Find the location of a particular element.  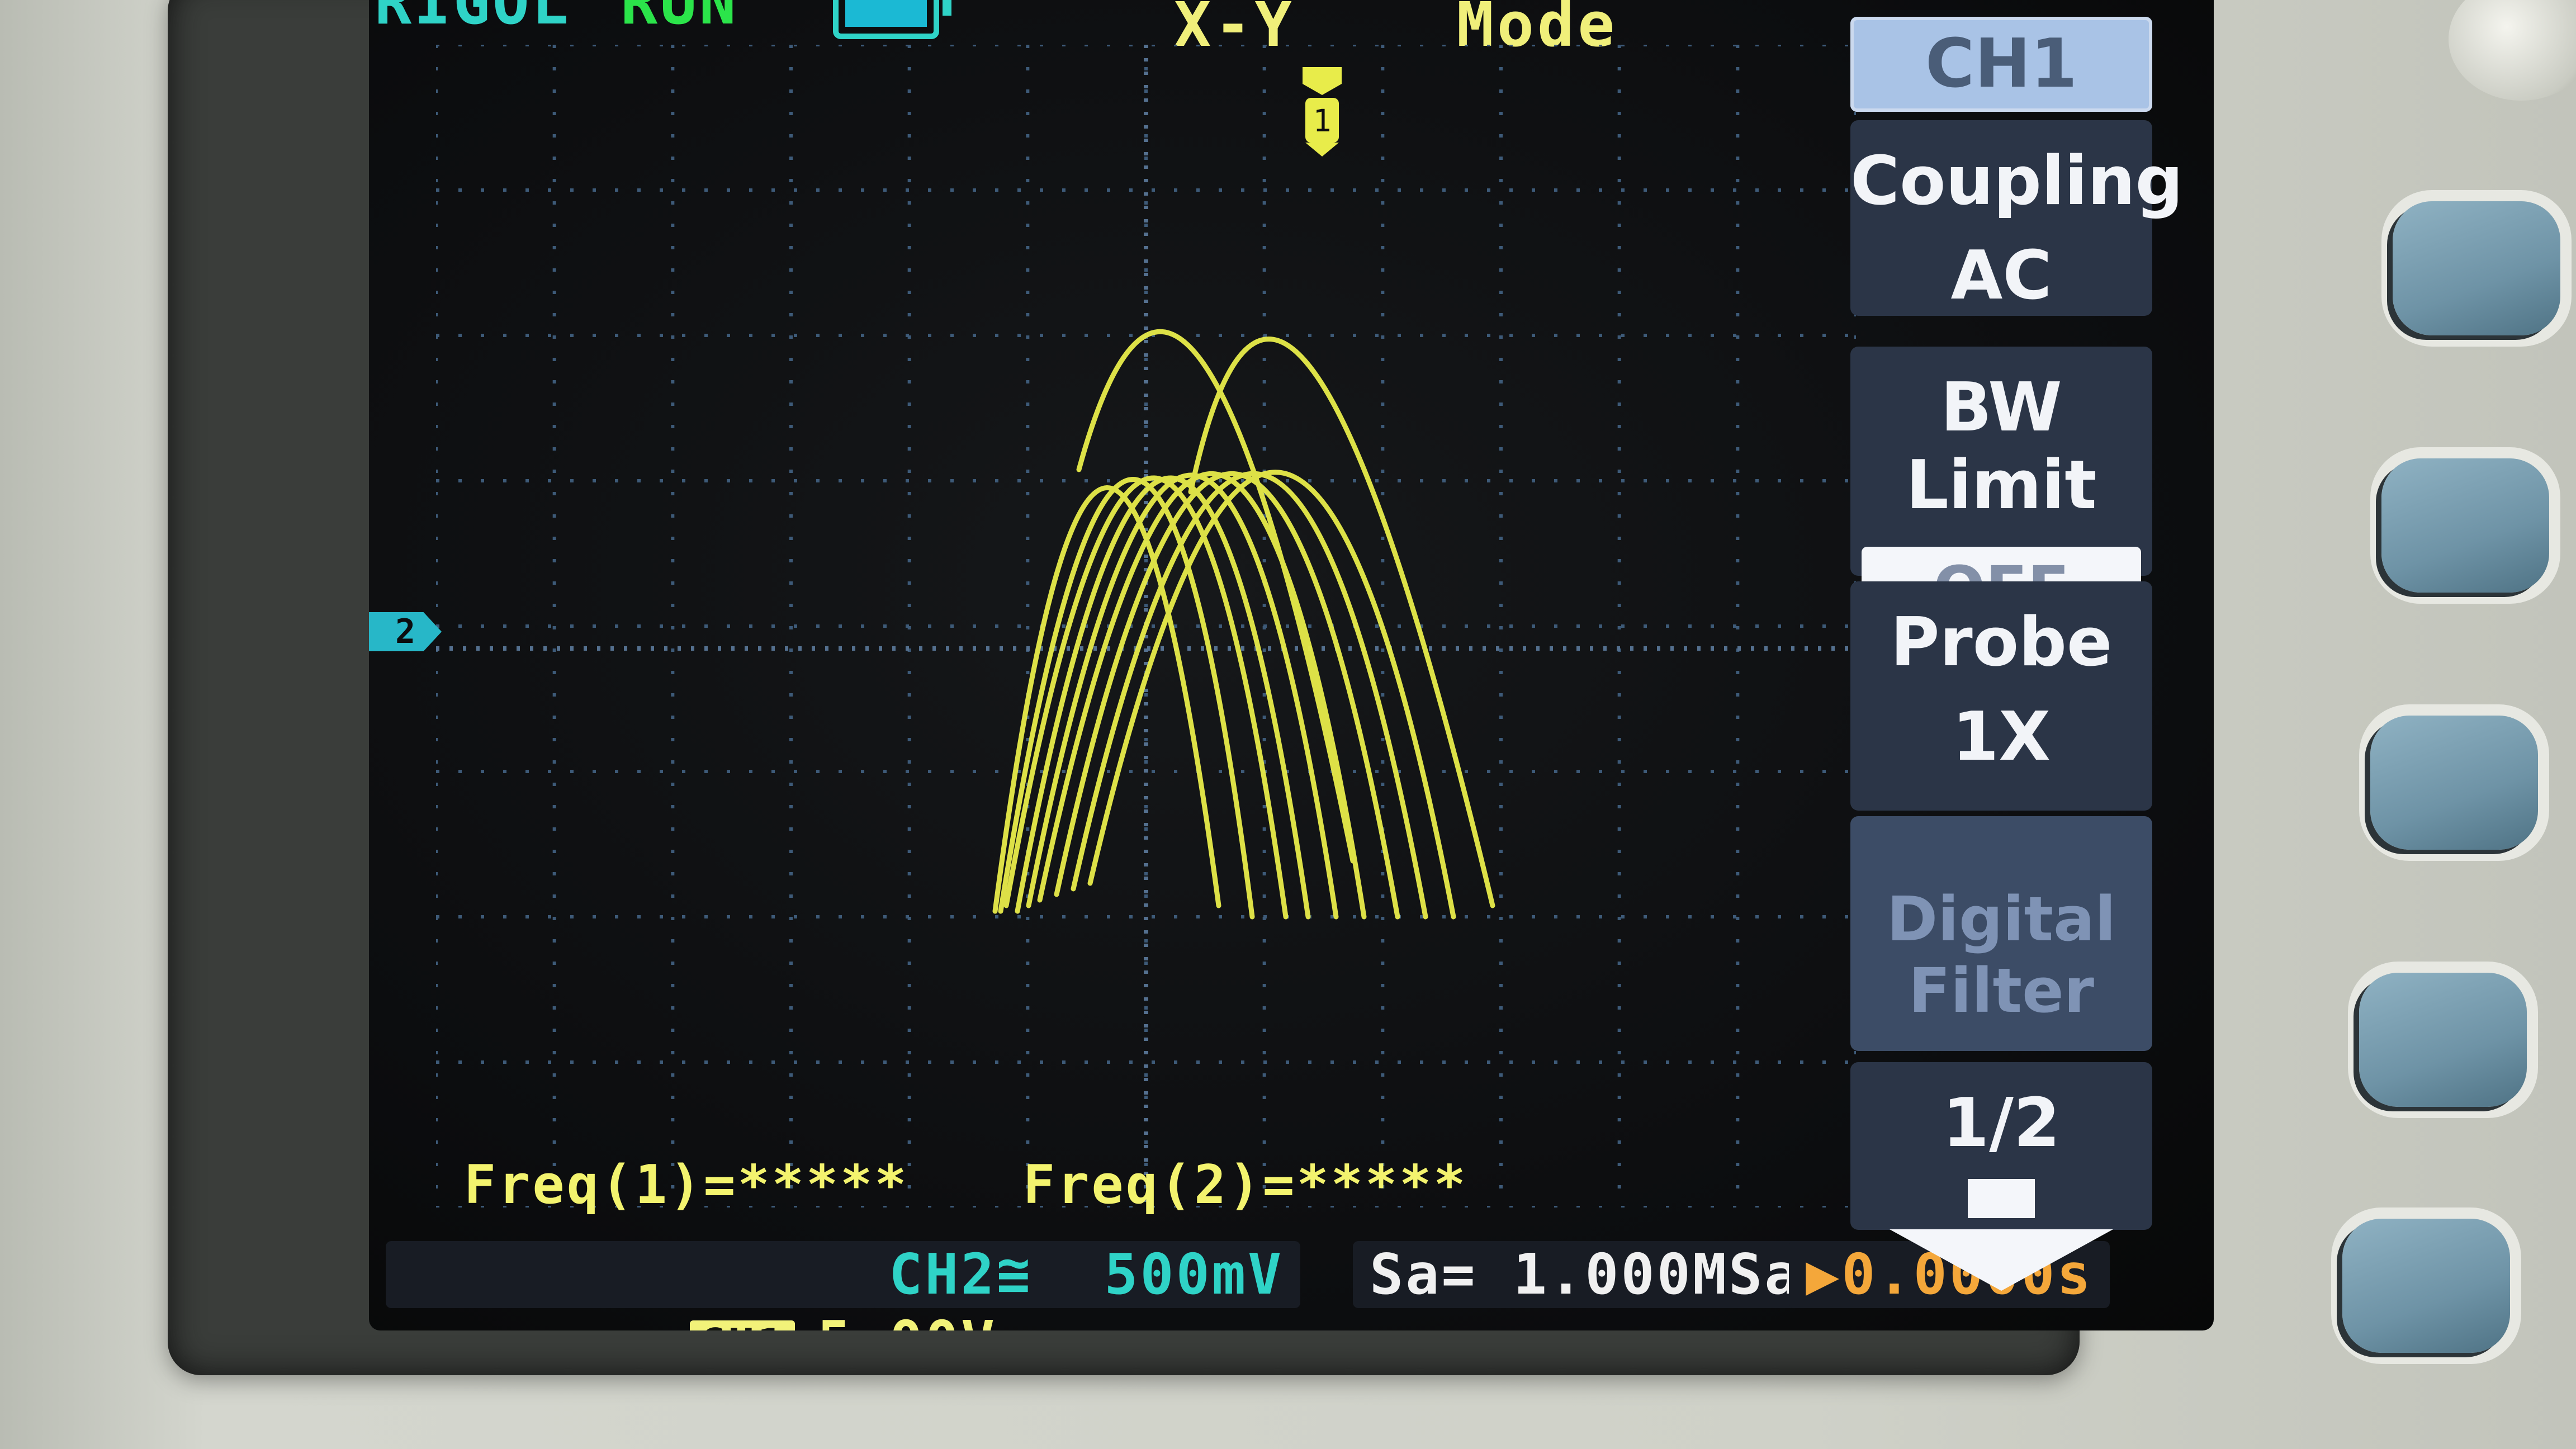

probe-label: Probe is located at coordinates (2002, 642).